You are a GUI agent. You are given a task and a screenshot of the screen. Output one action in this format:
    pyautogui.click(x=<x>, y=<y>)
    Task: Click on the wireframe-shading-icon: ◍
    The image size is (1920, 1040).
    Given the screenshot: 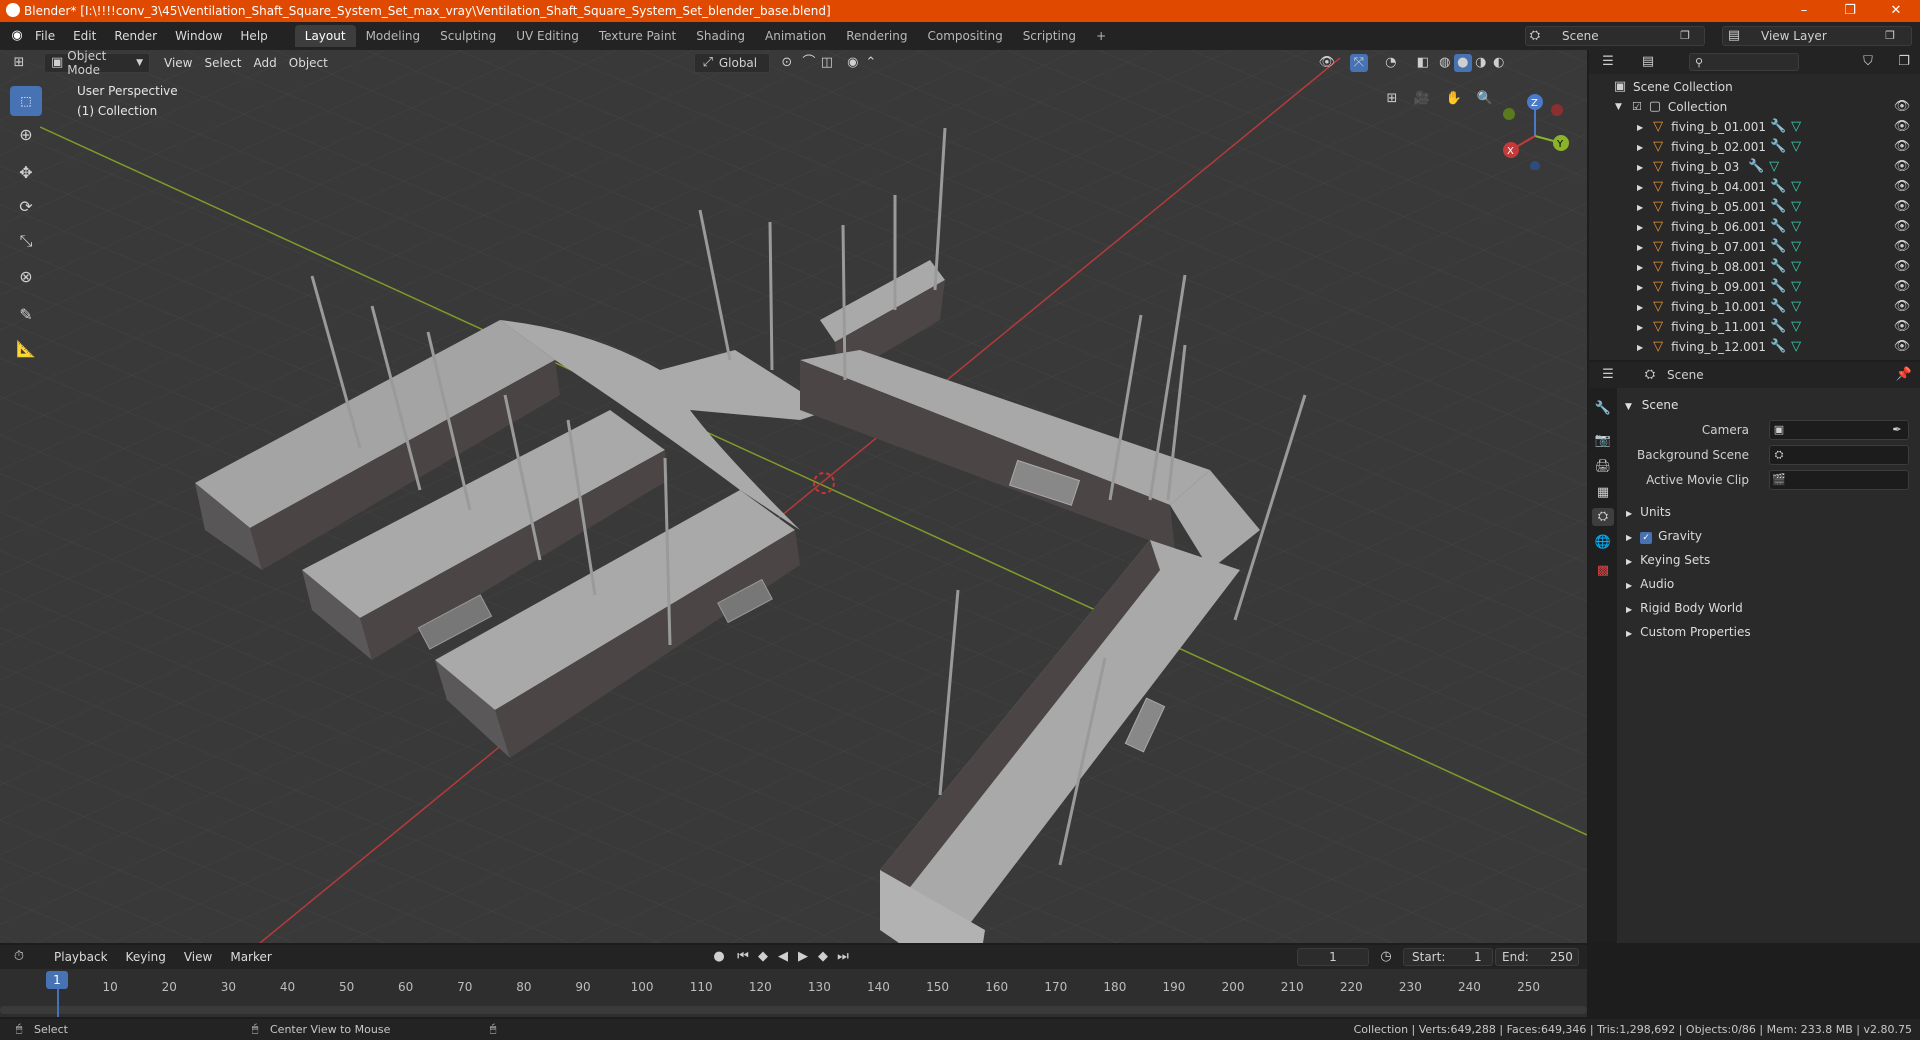 What is the action you would take?
    pyautogui.click(x=1445, y=63)
    